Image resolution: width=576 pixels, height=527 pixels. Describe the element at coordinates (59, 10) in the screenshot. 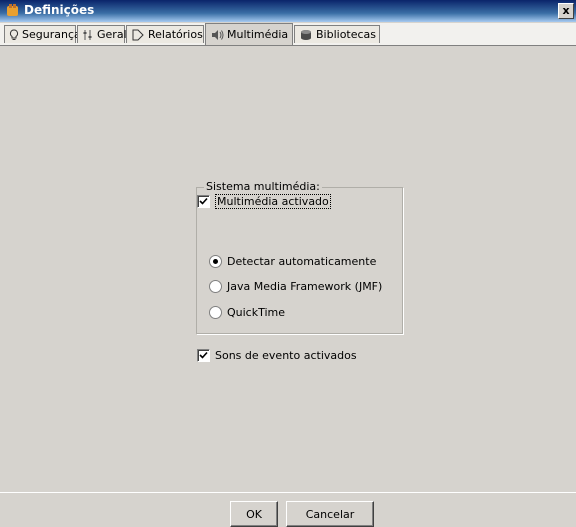

I see `window-title: Definições` at that location.